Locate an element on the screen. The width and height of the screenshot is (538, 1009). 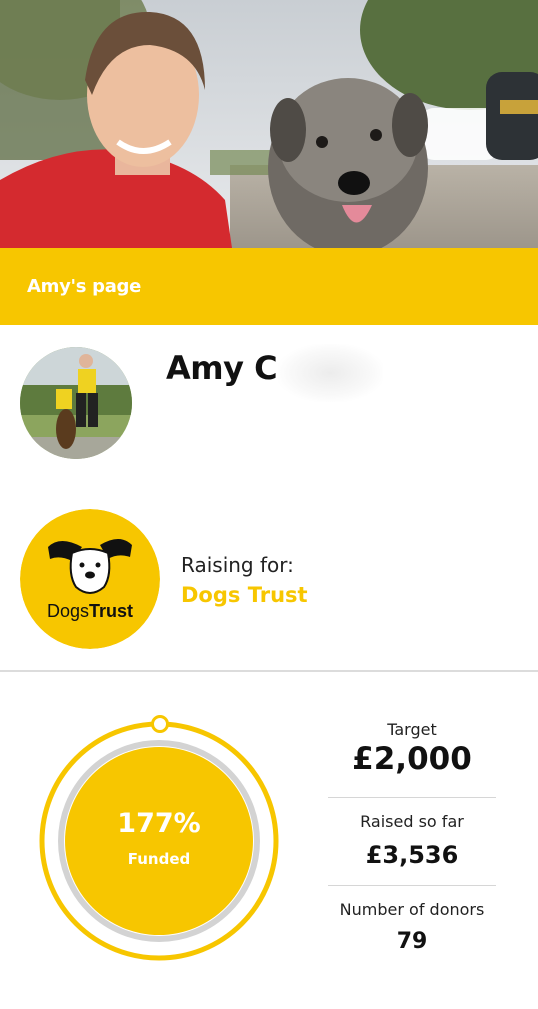
progress-marker is located at coordinates (160, 724).